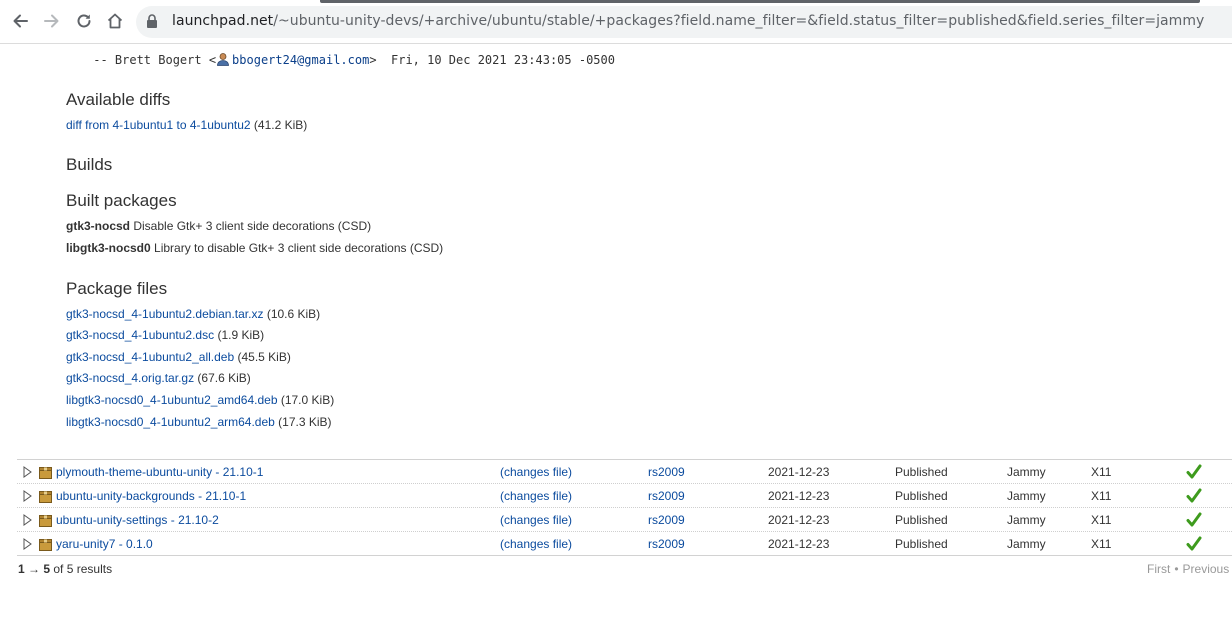  What do you see at coordinates (117, 288) in the screenshot?
I see `package-files-heading: Package files` at bounding box center [117, 288].